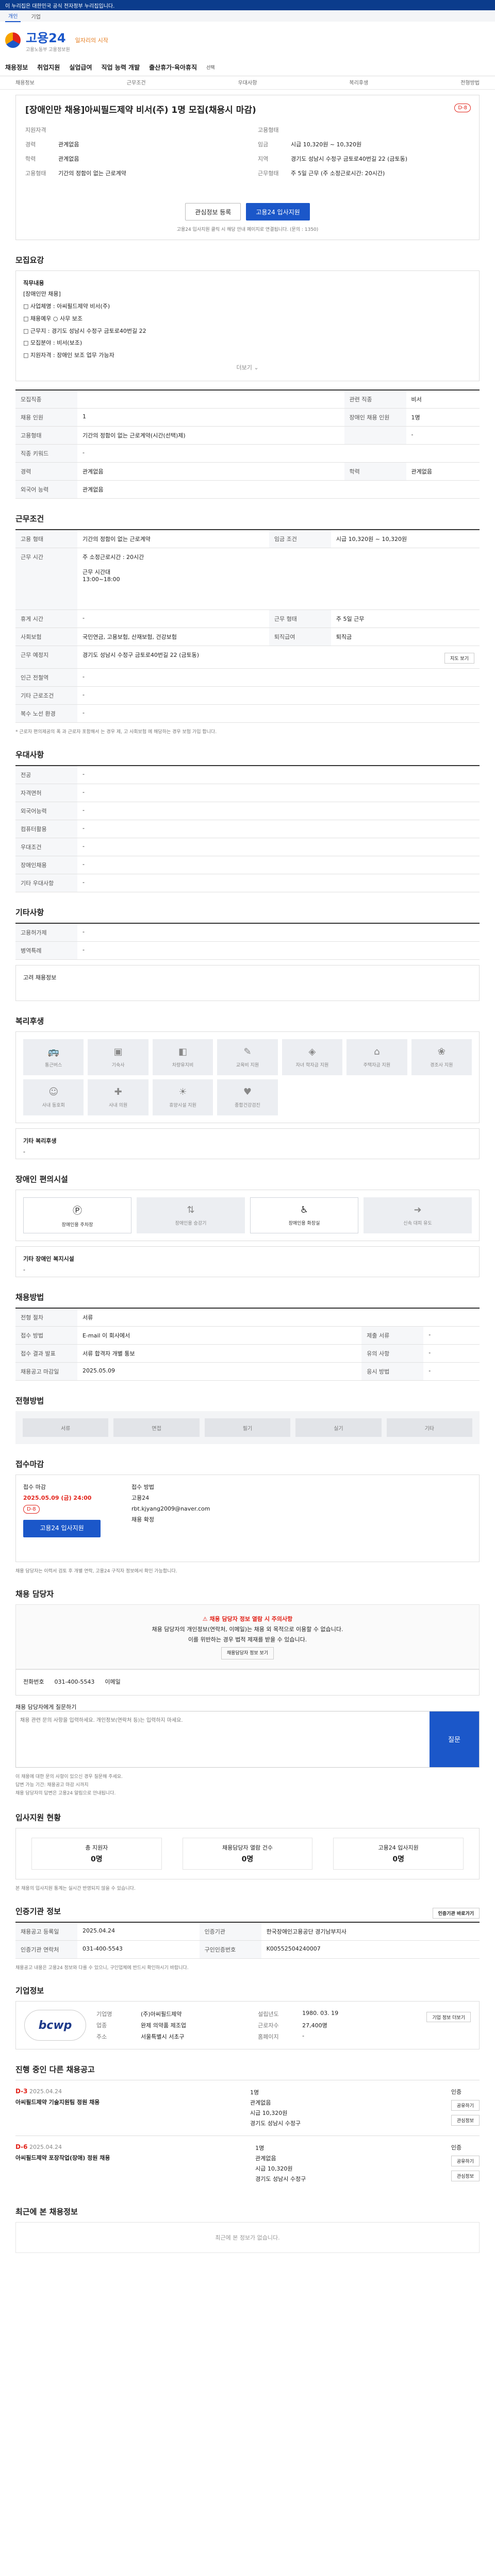 This screenshot has width=495, height=2576. I want to click on th: 모집직종, so click(46, 399).